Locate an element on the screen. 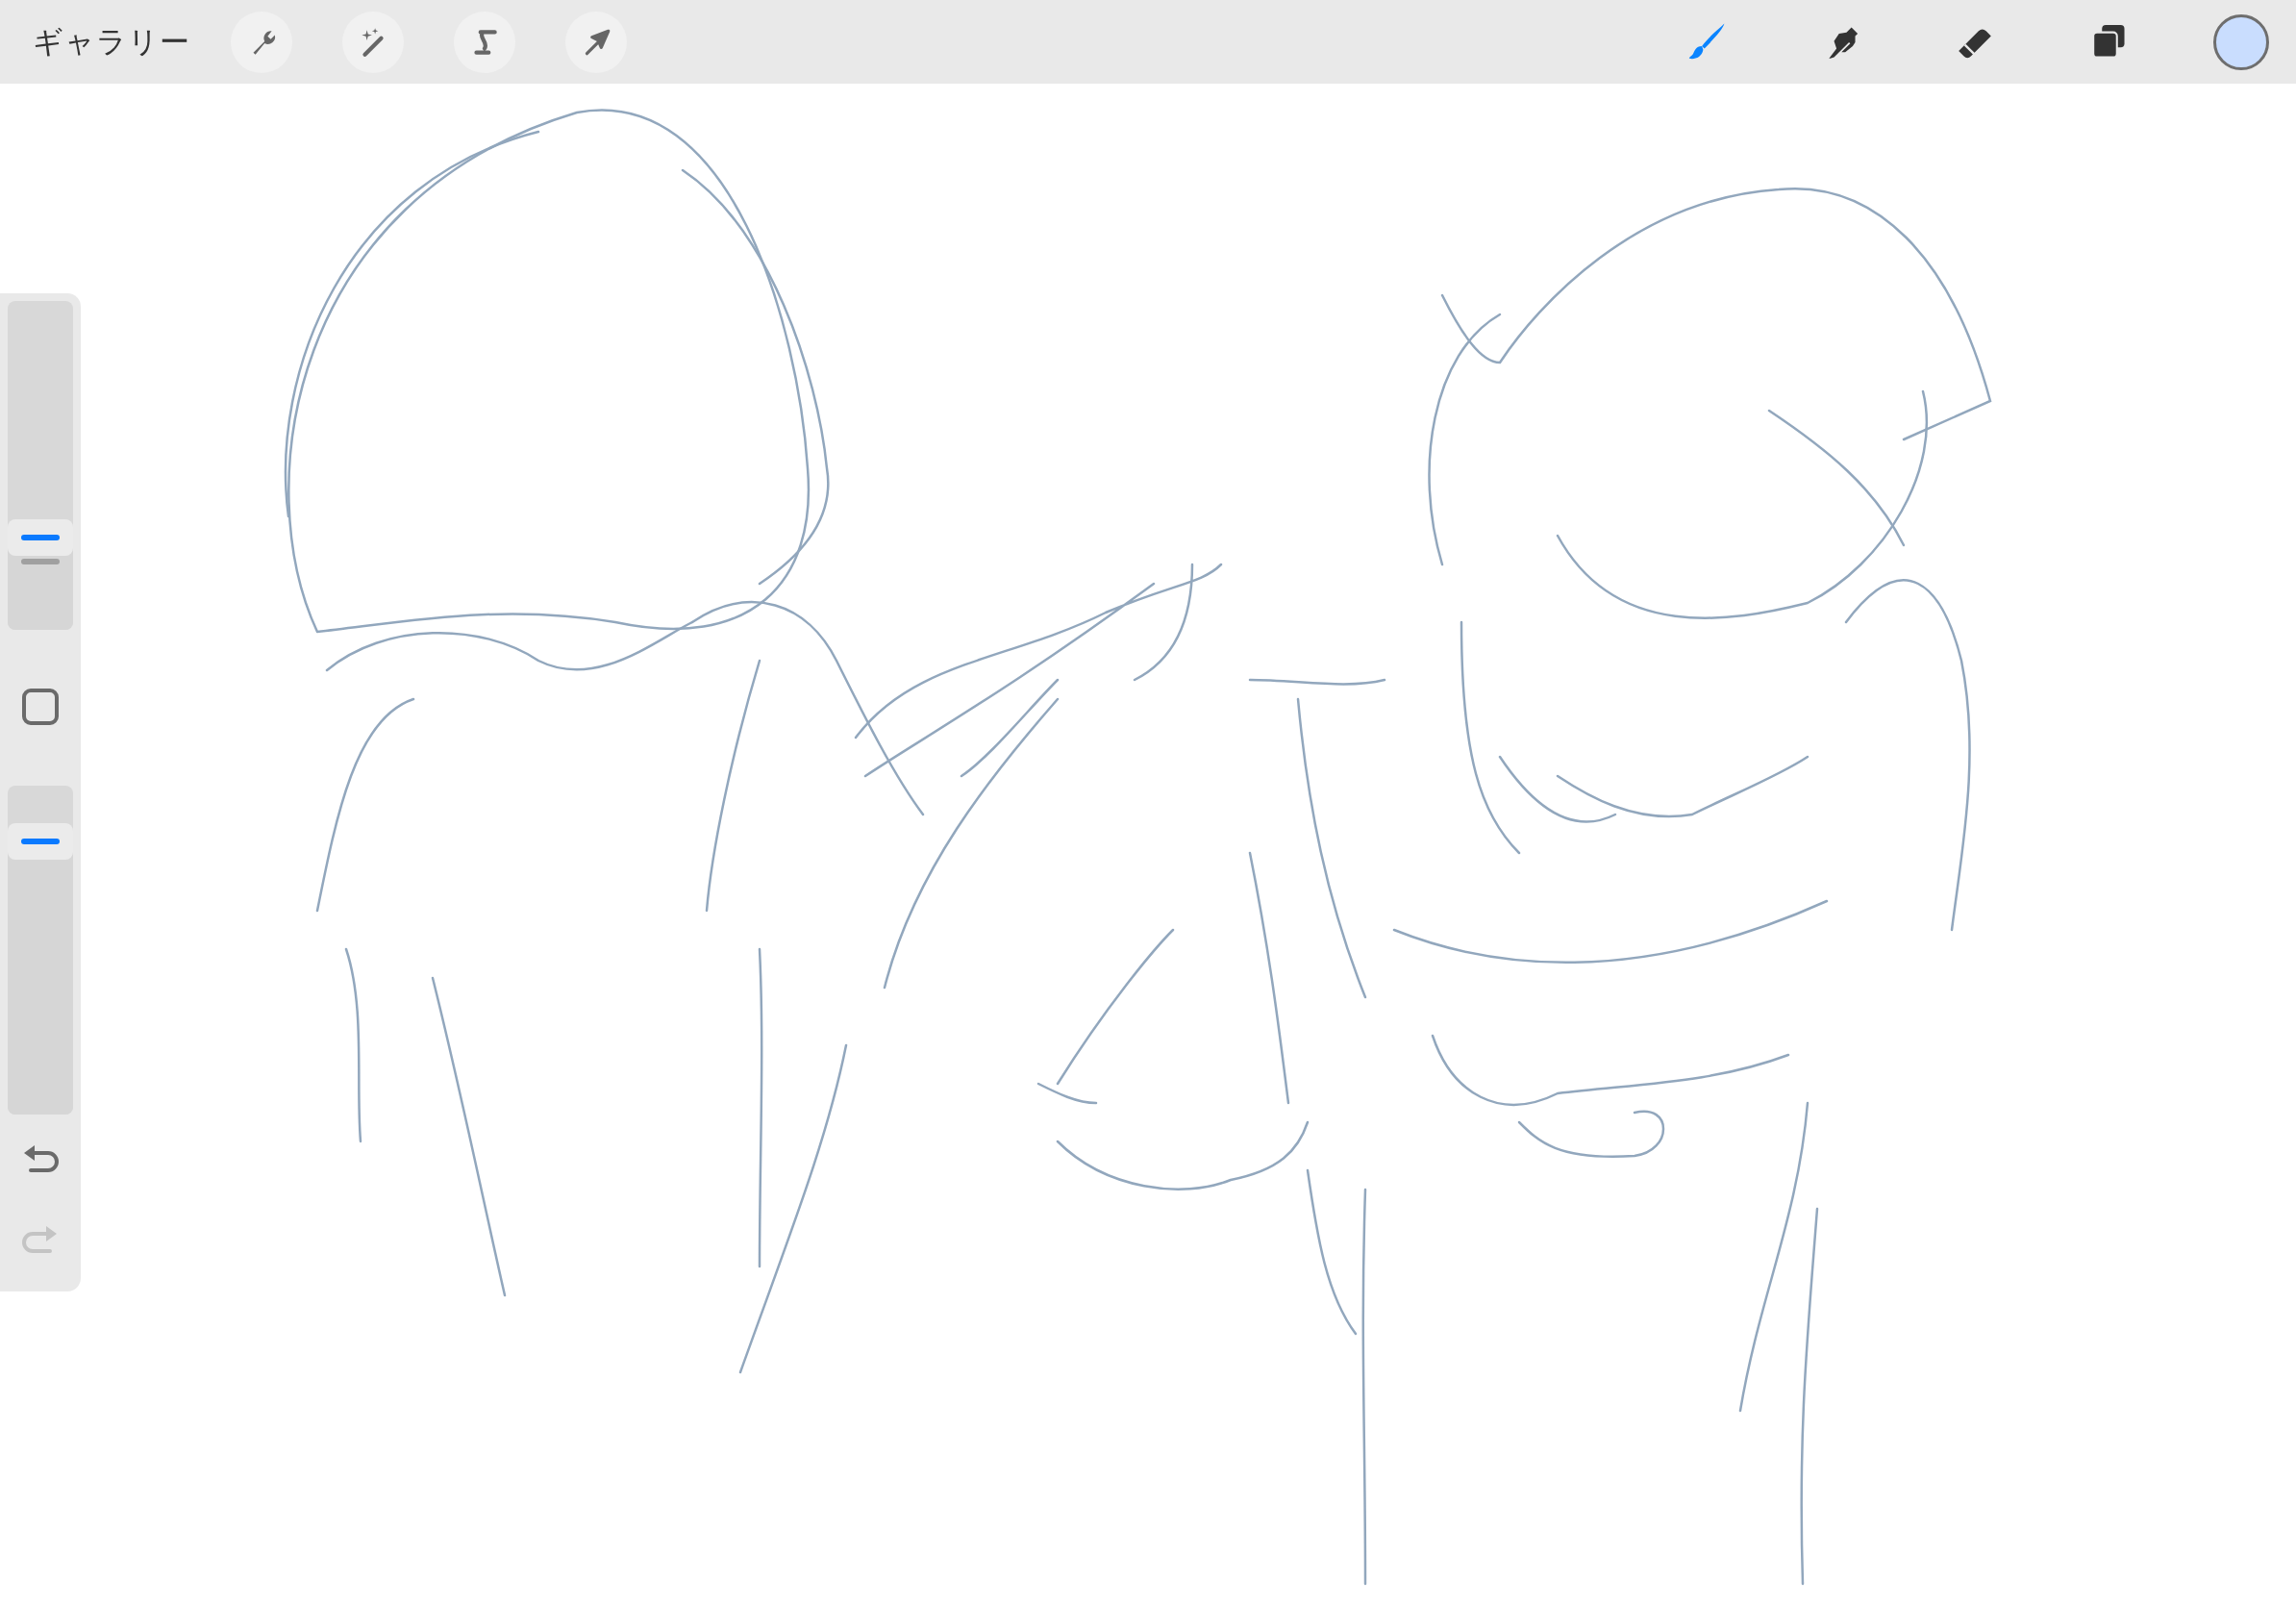  brush-size-slider is located at coordinates (40, 465).